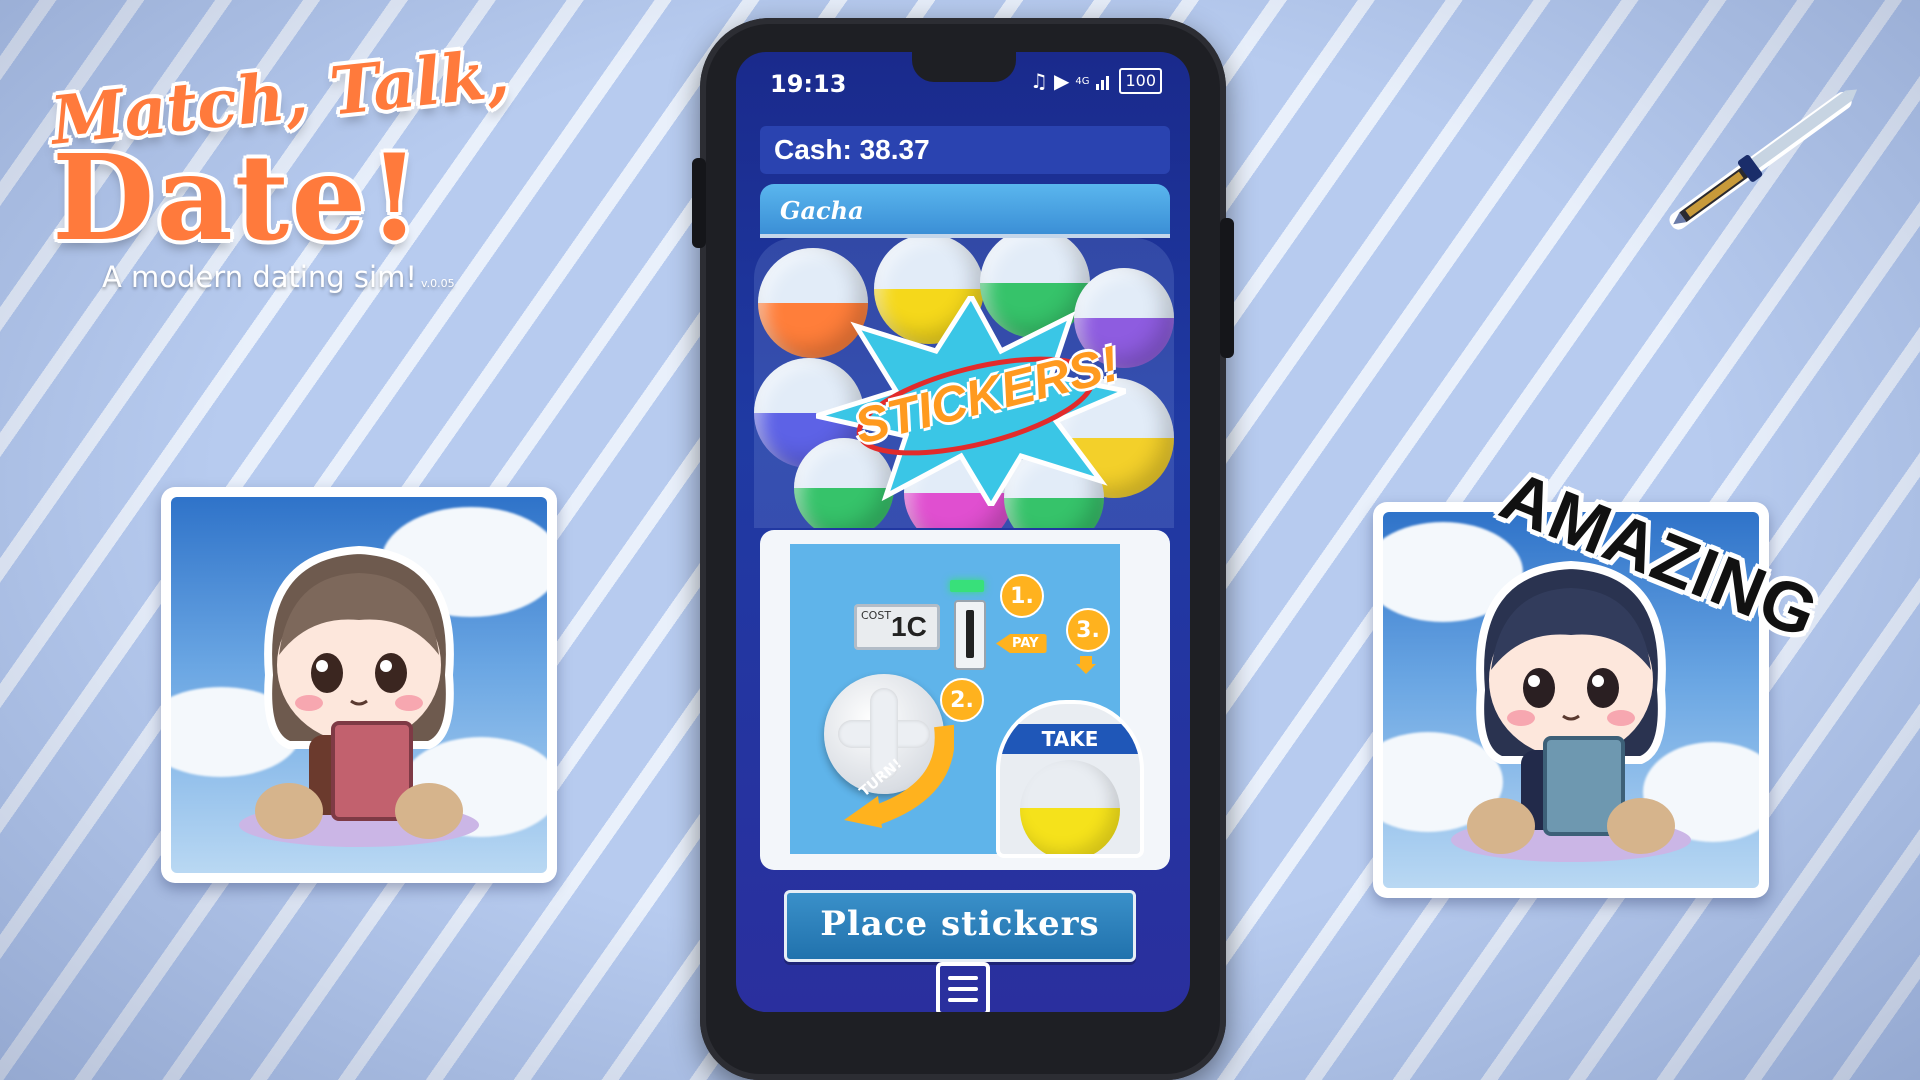 The width and height of the screenshot is (1920, 1080). I want to click on status-icons: ♫ ▶ 4G 100, so click(1096, 81).